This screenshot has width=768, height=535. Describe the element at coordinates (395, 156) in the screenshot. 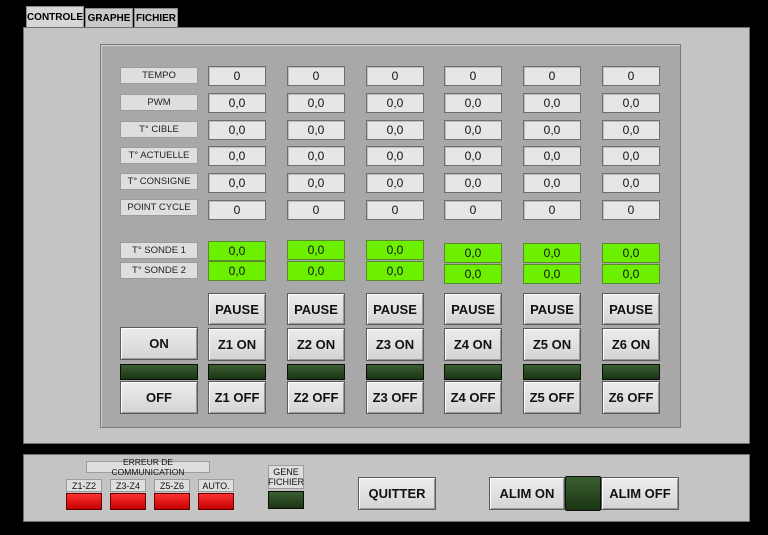

I see `z3-actuelle-value: 0,0` at that location.